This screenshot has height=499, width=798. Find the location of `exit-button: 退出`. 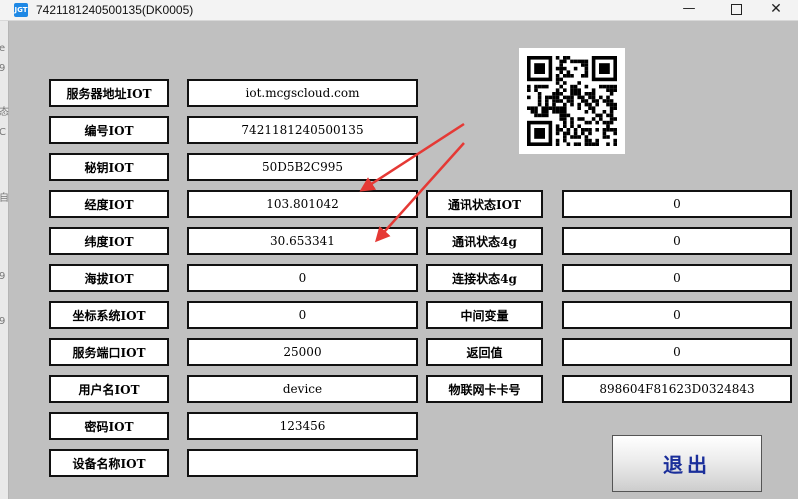

exit-button: 退出 is located at coordinates (687, 463).